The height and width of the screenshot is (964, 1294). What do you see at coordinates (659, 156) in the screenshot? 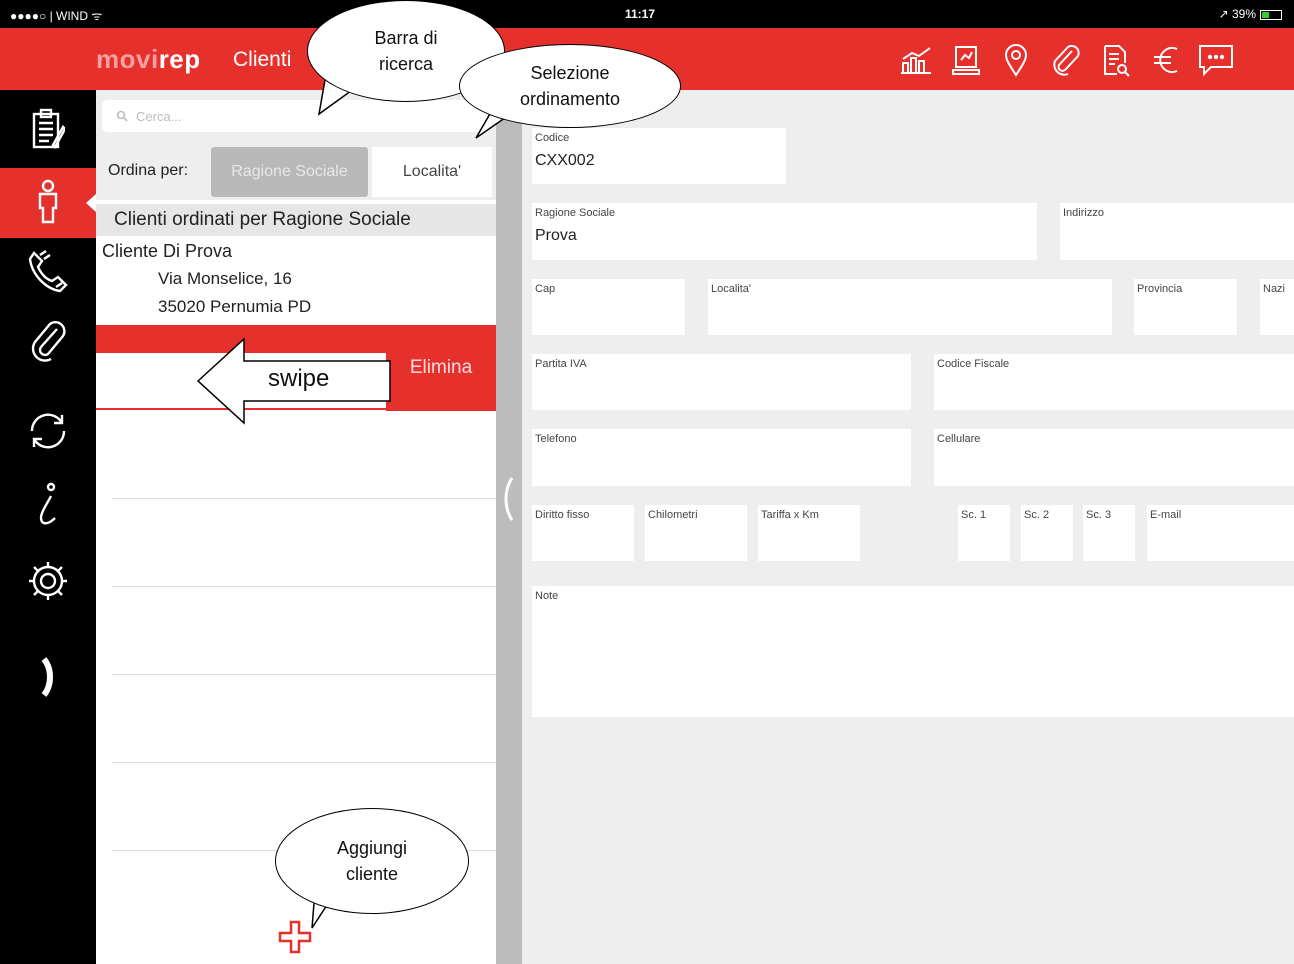
I see `codice-field: Codice CXX002` at bounding box center [659, 156].